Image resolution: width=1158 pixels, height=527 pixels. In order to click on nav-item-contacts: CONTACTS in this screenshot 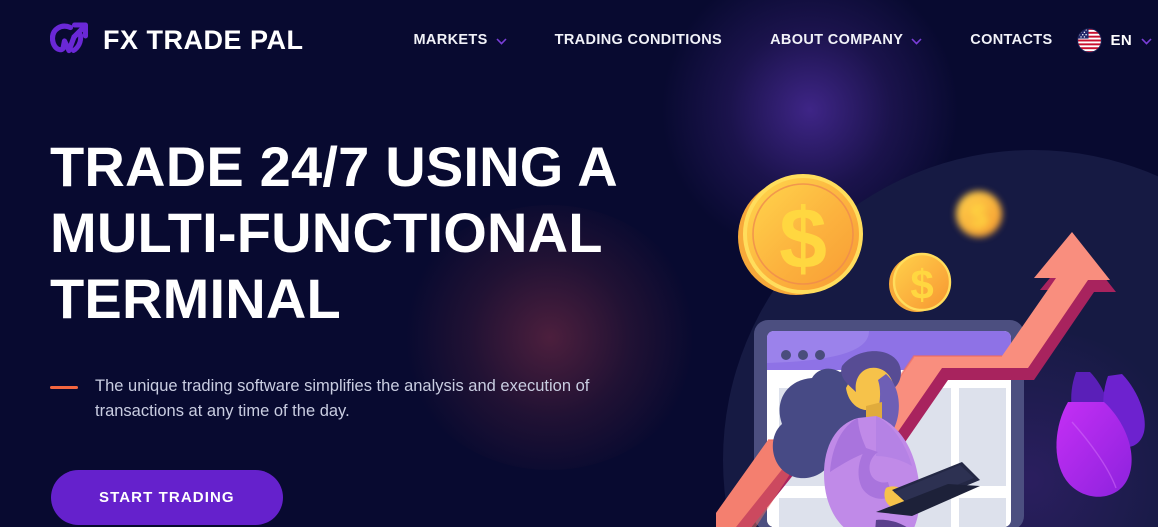, I will do `click(1011, 40)`.